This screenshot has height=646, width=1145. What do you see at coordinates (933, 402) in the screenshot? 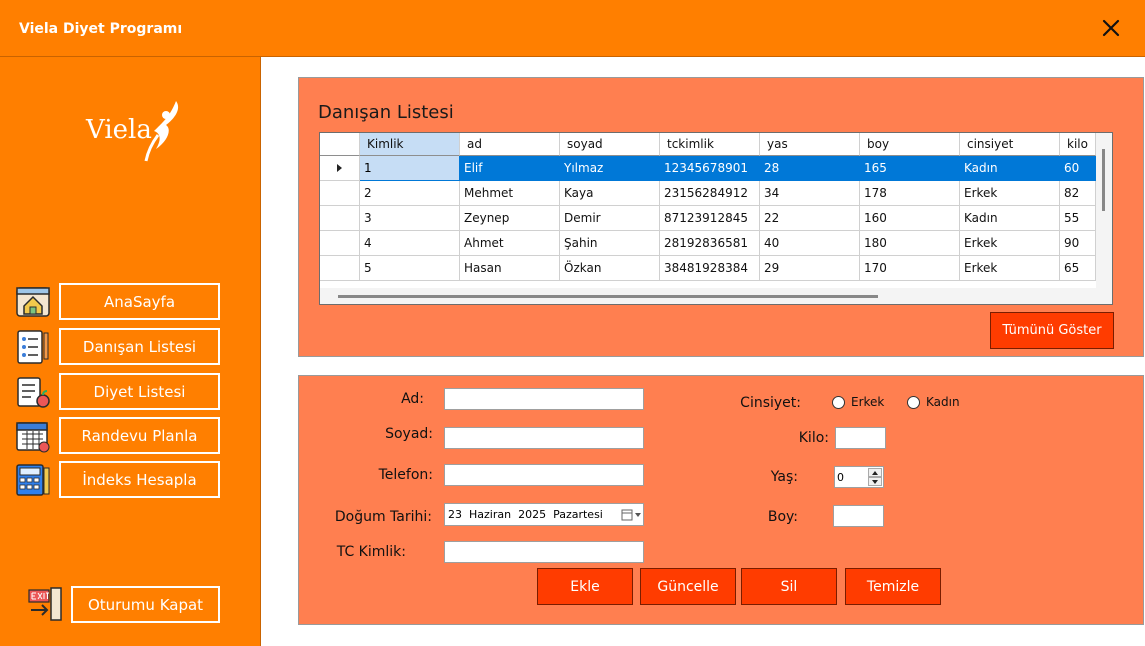
I see `gender-radio-kadin: Kadın` at bounding box center [933, 402].